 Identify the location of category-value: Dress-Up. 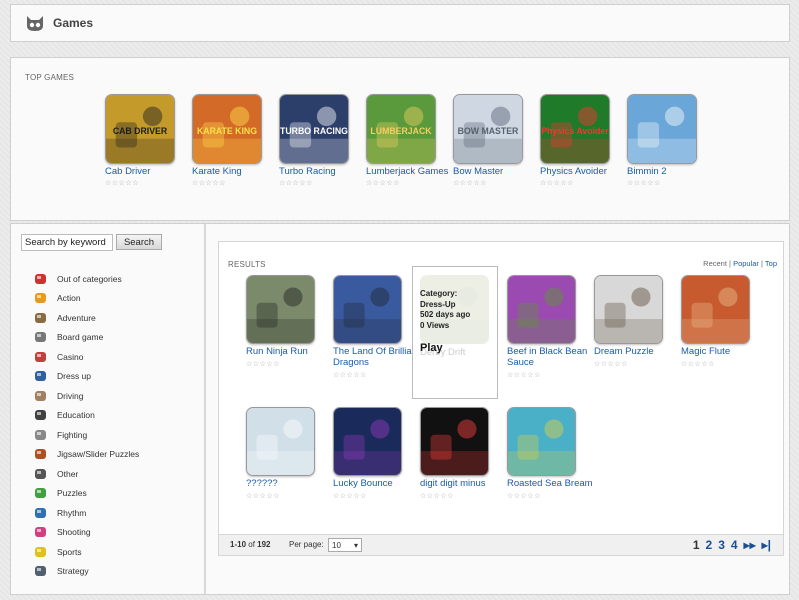
(438, 304).